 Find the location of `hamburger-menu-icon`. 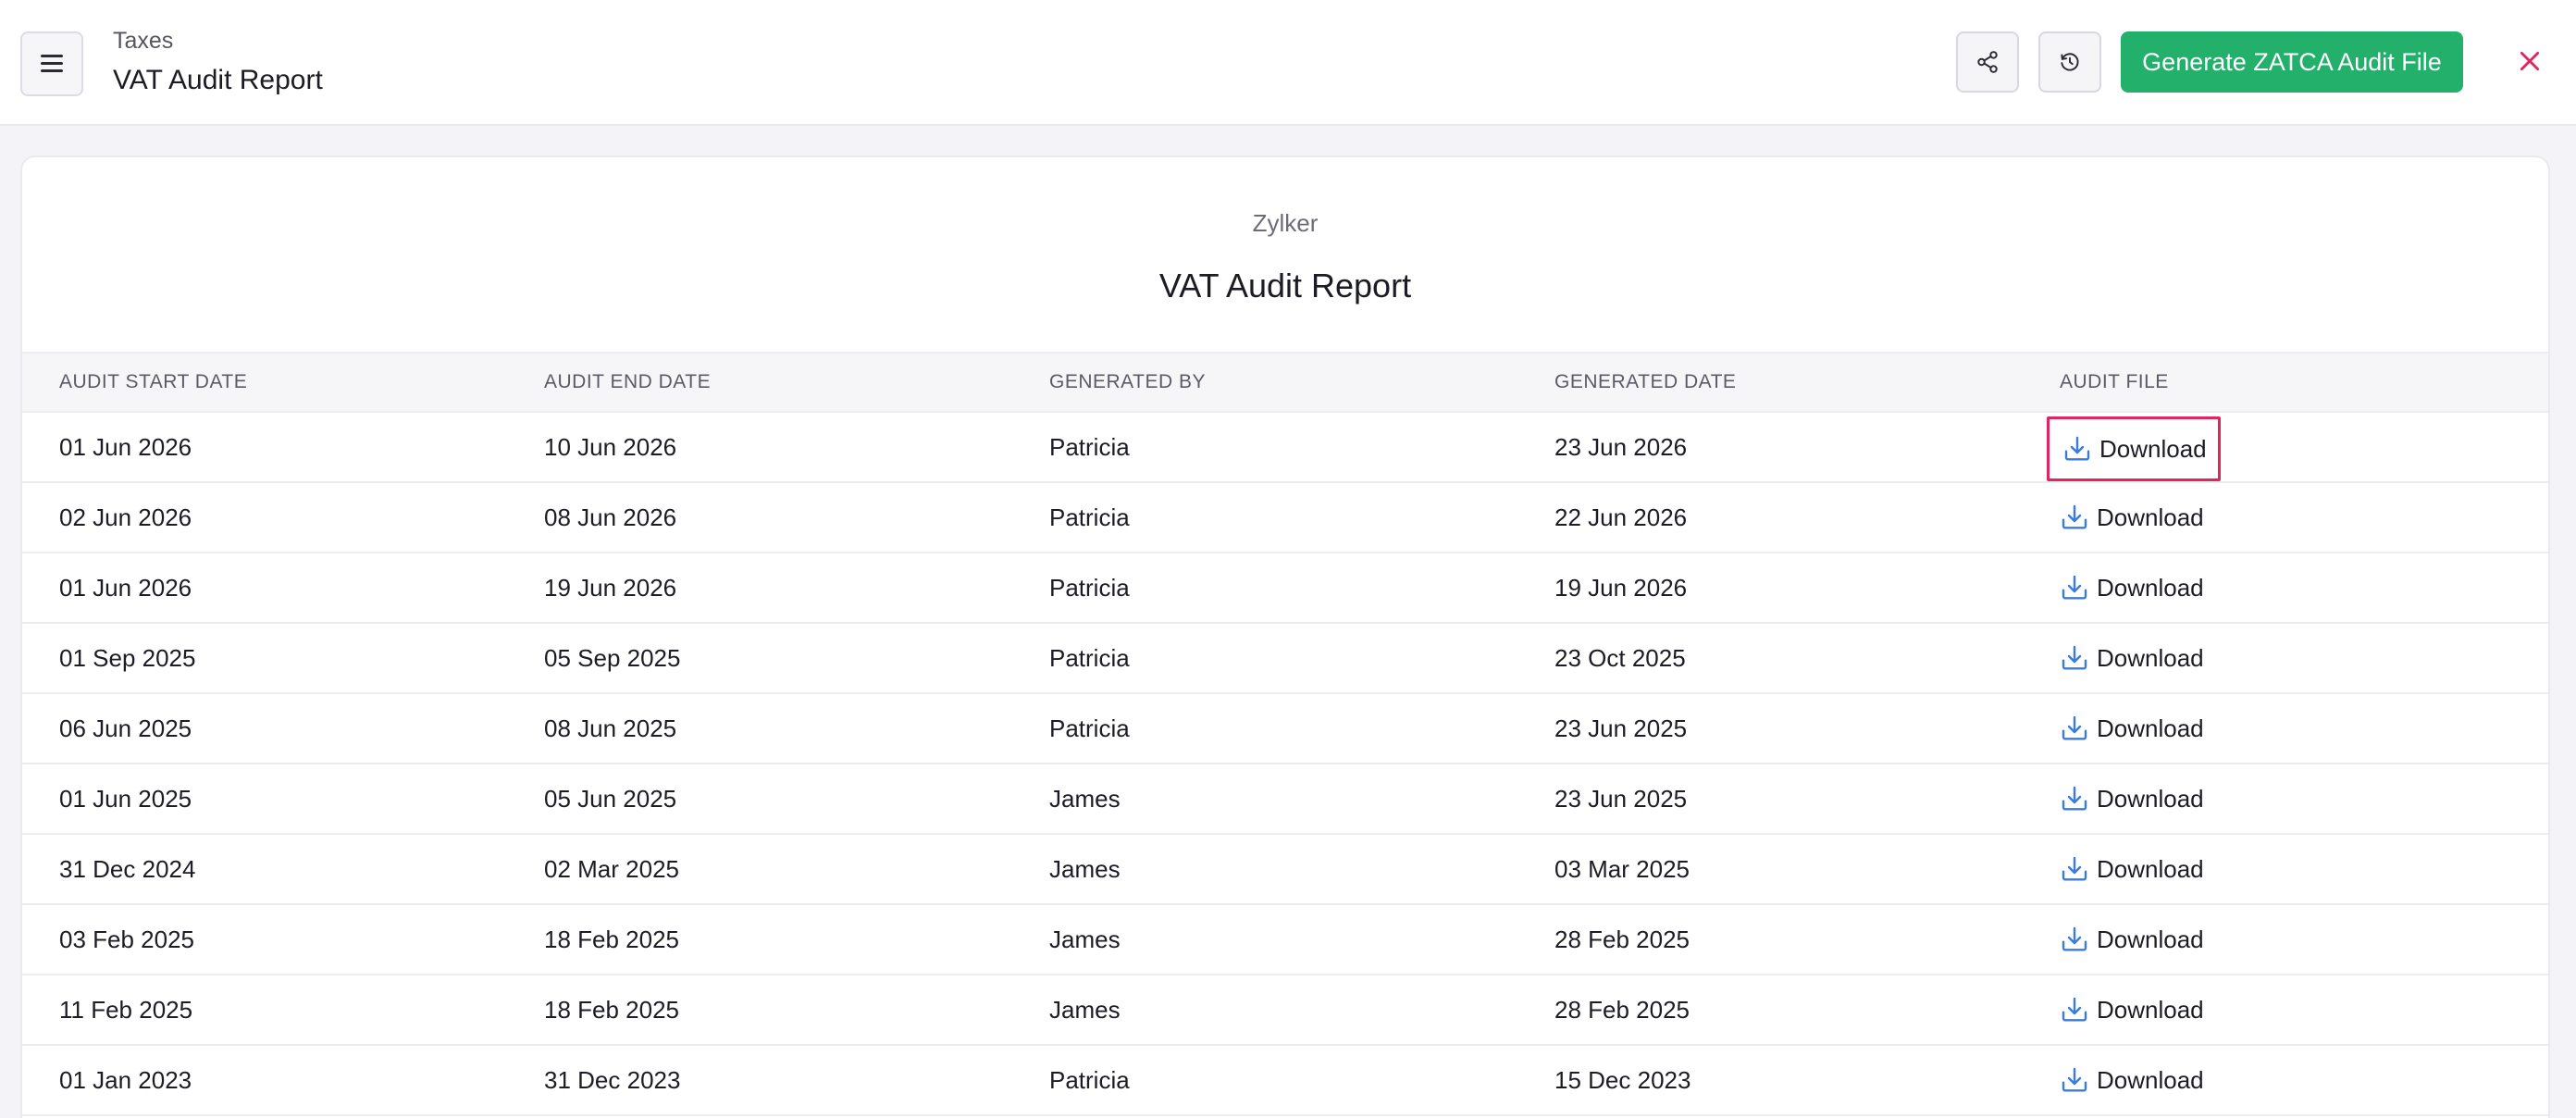

hamburger-menu-icon is located at coordinates (52, 64).